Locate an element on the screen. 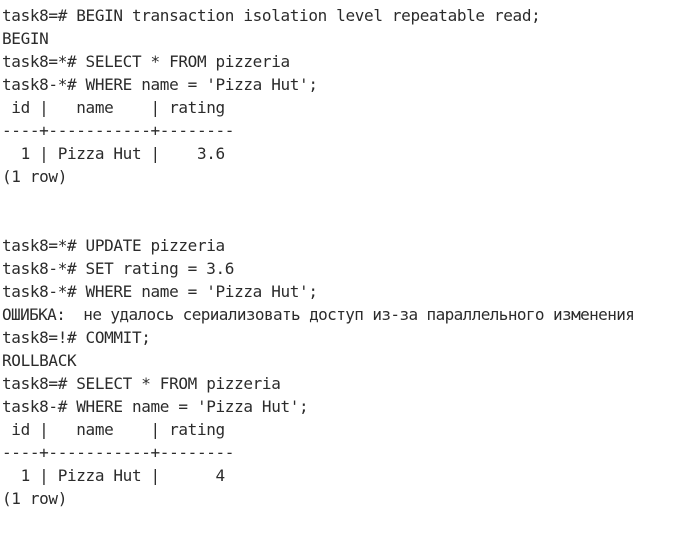  prompt-line-set: task8-*# SET rating = 3.6 is located at coordinates (118, 268).